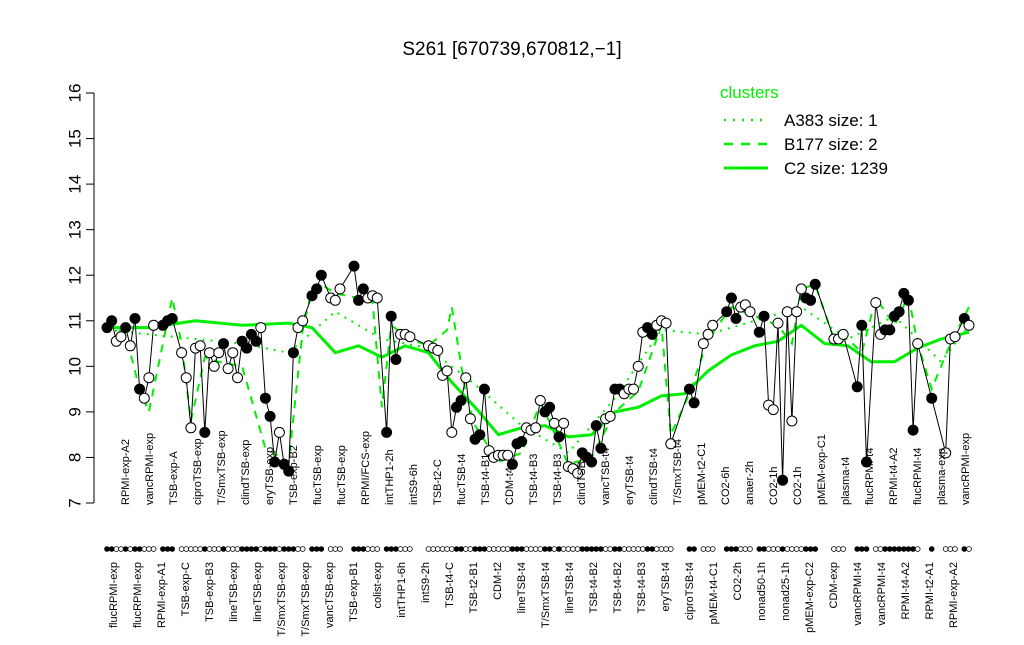  Describe the element at coordinates (186, 589) in the screenshot. I see `x-tick-label: TSB-exp-C` at that location.